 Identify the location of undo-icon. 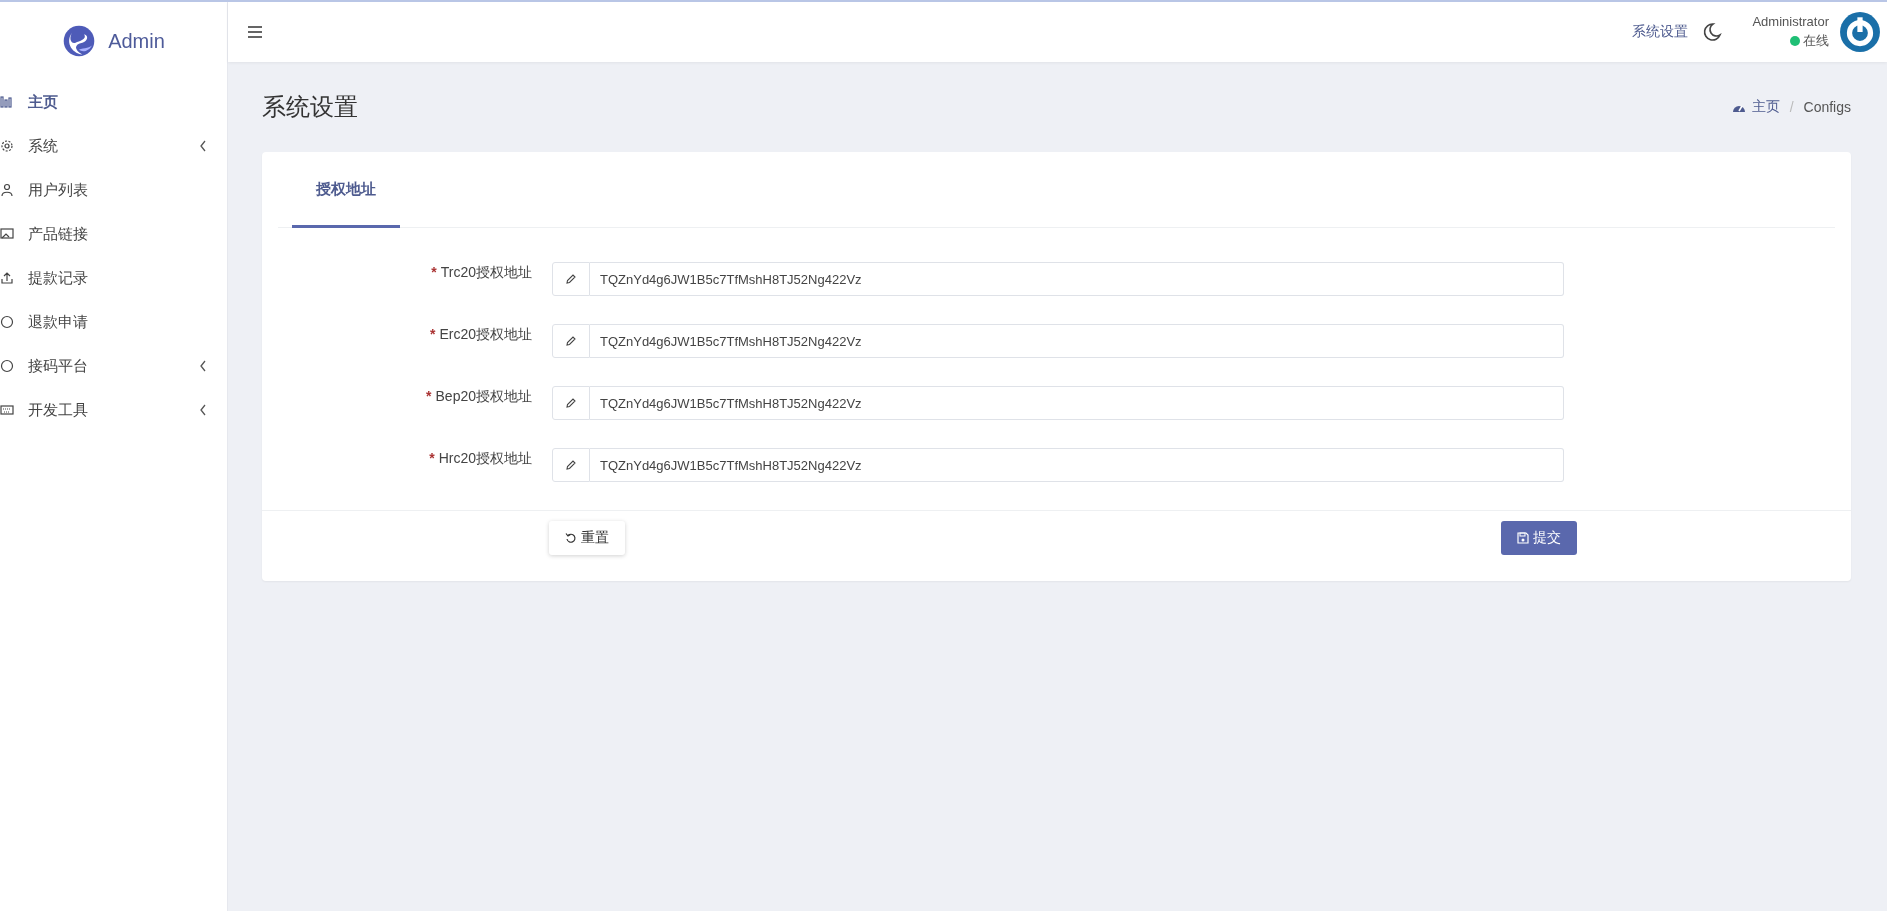
(571, 538).